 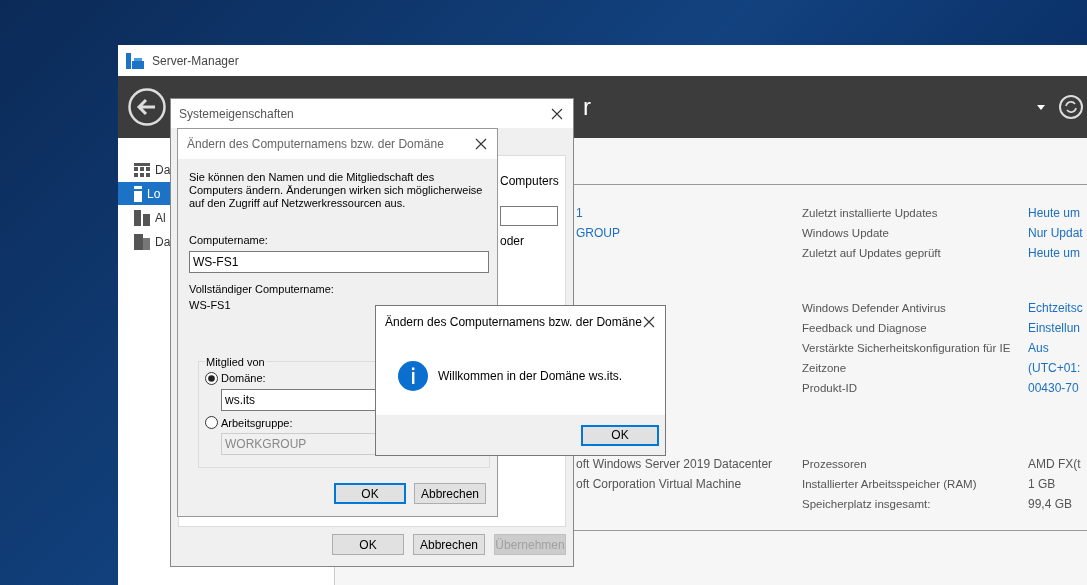 I want to click on property-value: oft Corporation Virtual Machine, so click(x=659, y=484).